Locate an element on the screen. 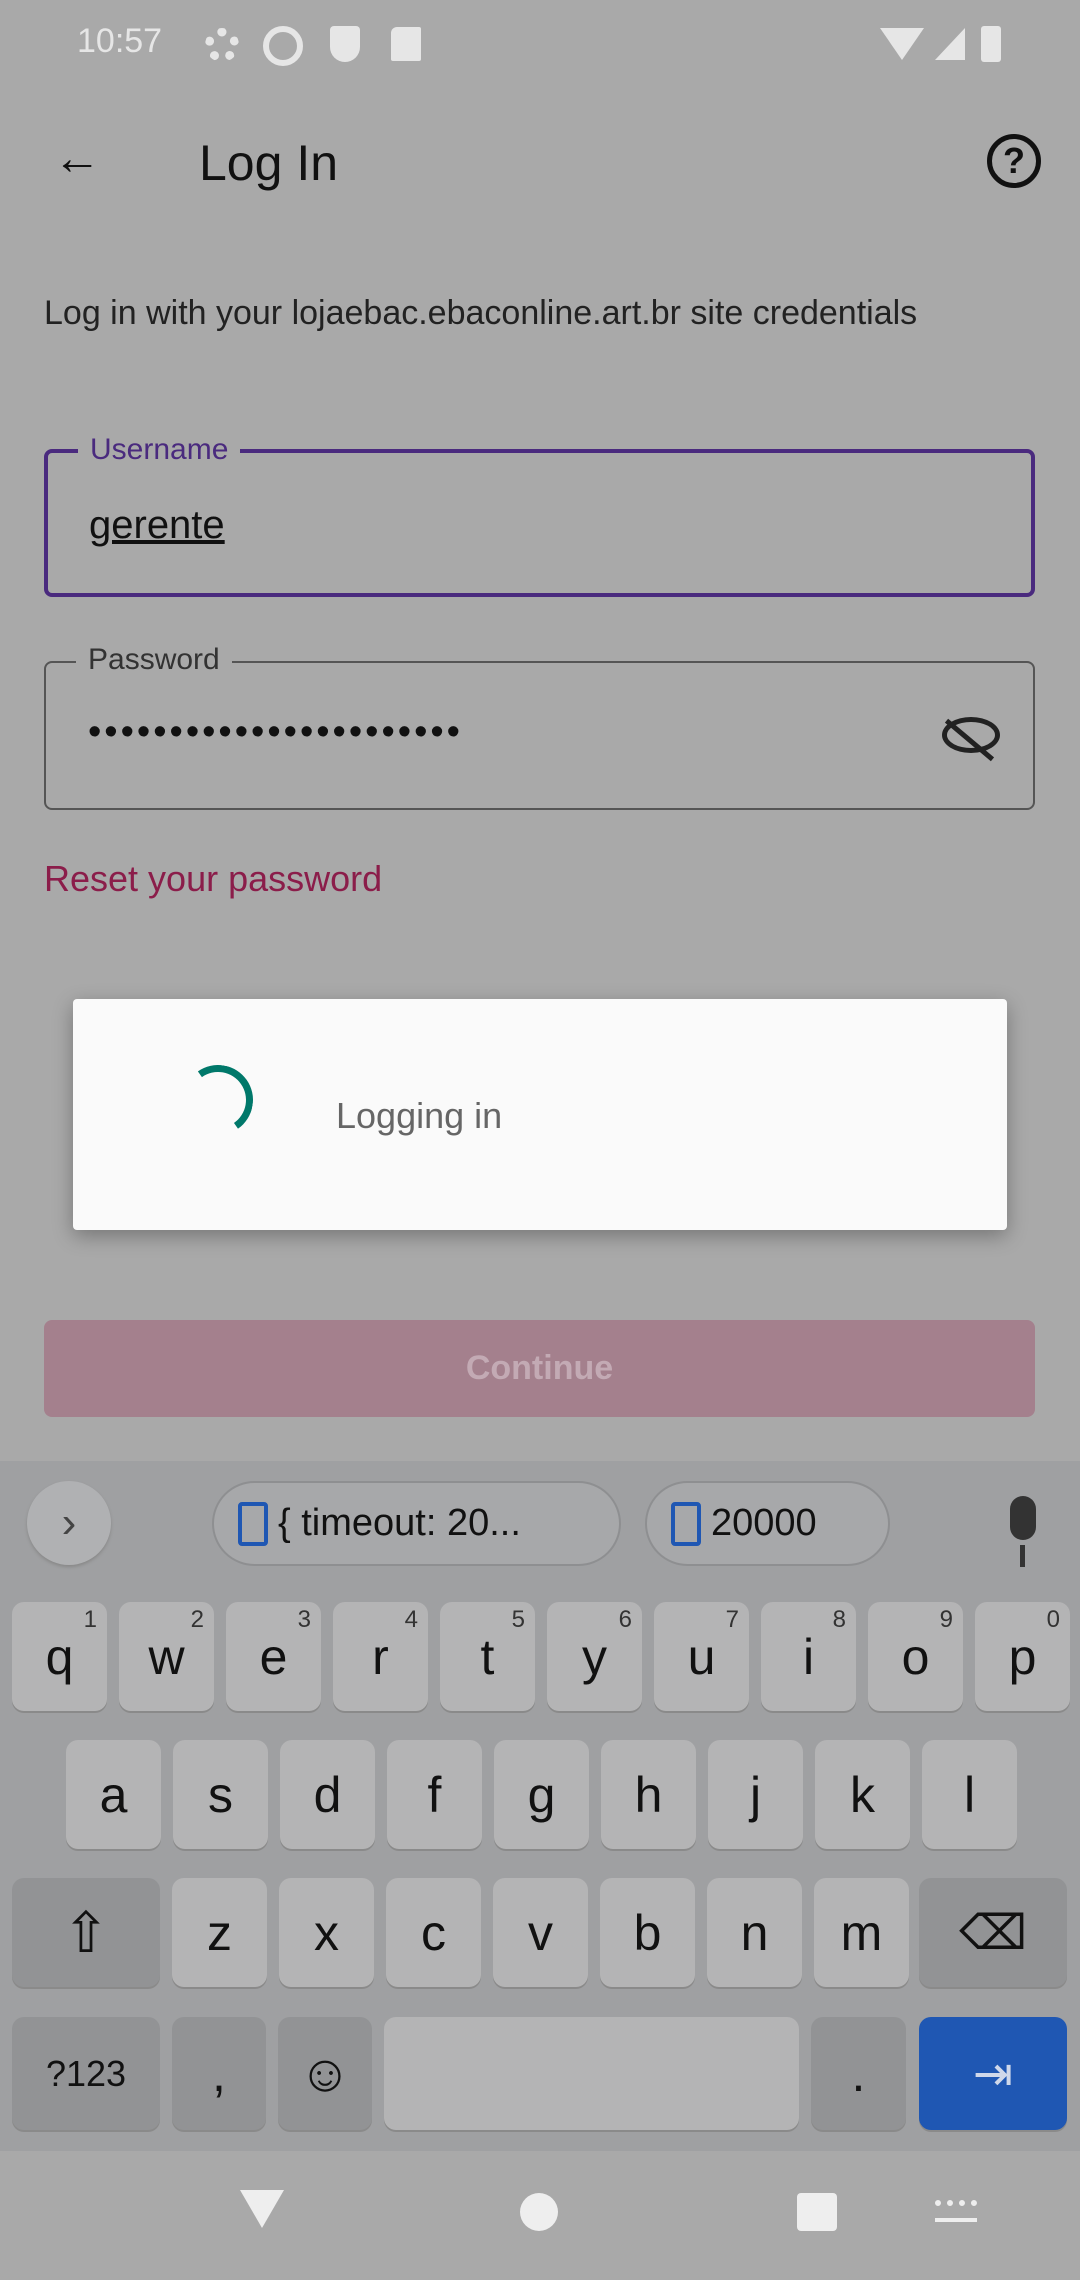  sd-card-icon is located at coordinates (406, 44).